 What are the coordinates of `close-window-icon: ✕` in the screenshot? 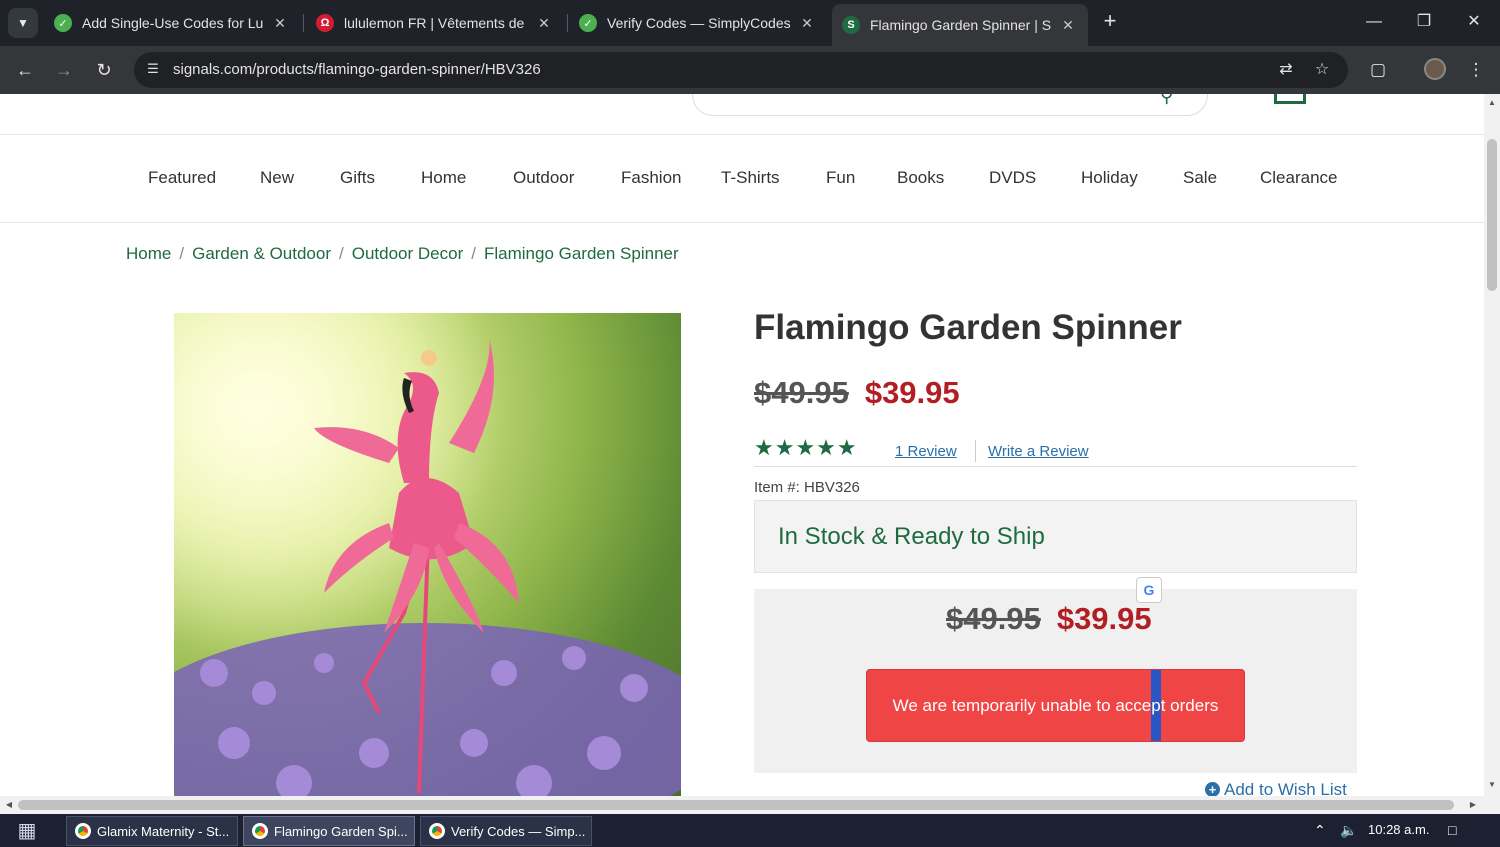 It's located at (1474, 22).